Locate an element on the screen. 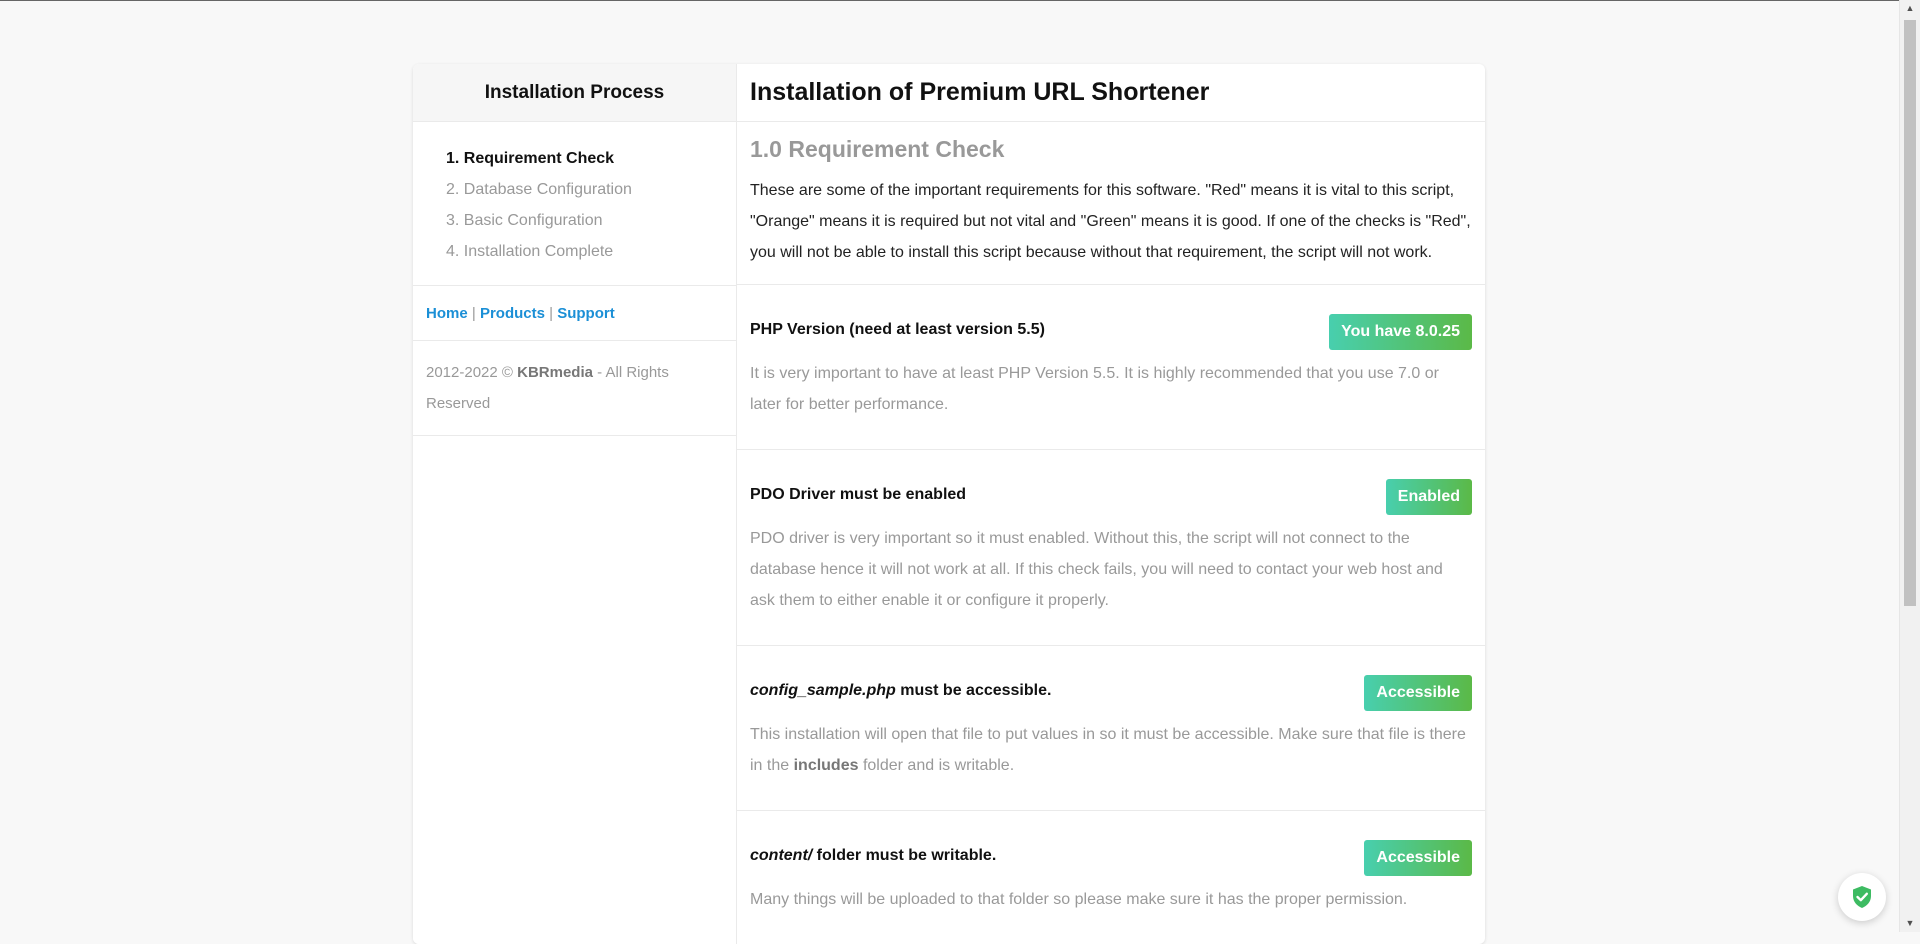  status-badge: Enabled is located at coordinates (1428, 497).